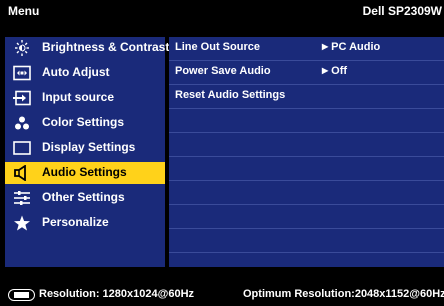 The height and width of the screenshot is (306, 444). I want to click on sidebar-item-personalize: Personalize, so click(85, 223).